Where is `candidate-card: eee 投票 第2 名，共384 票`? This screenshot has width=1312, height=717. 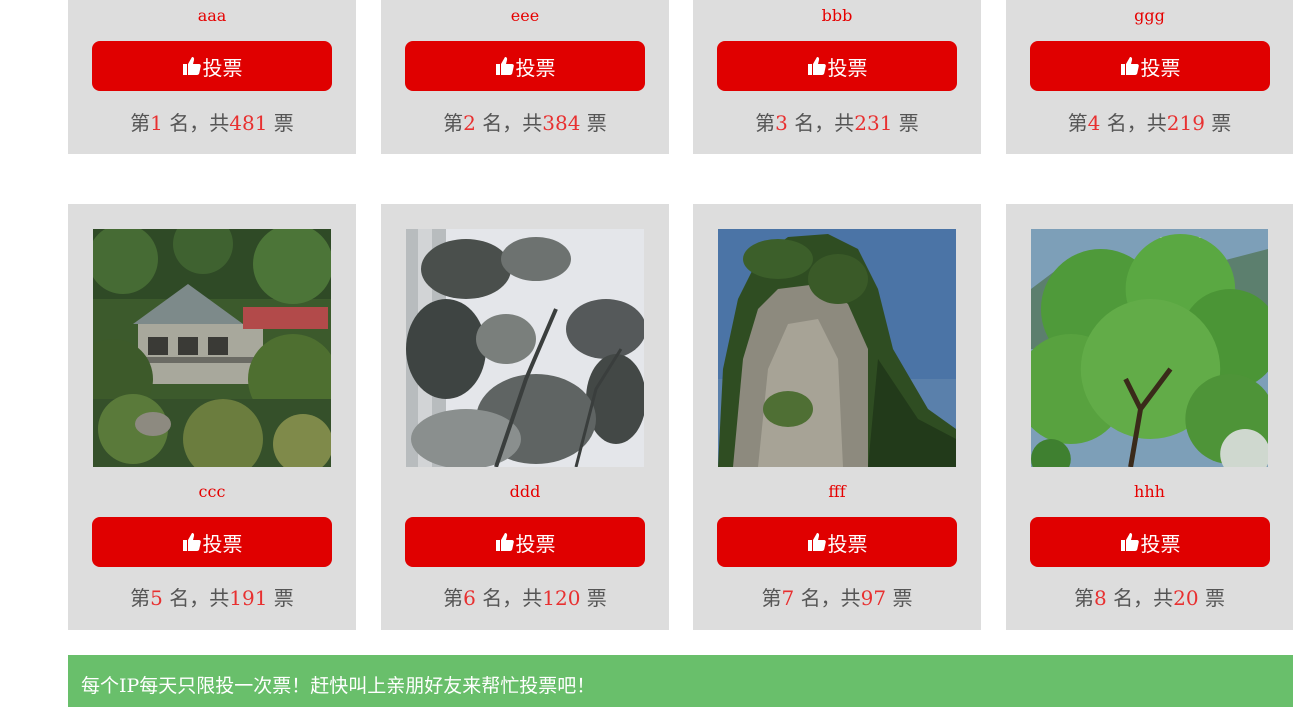
candidate-card: eee 投票 第2 名，共384 票 is located at coordinates (525, 77).